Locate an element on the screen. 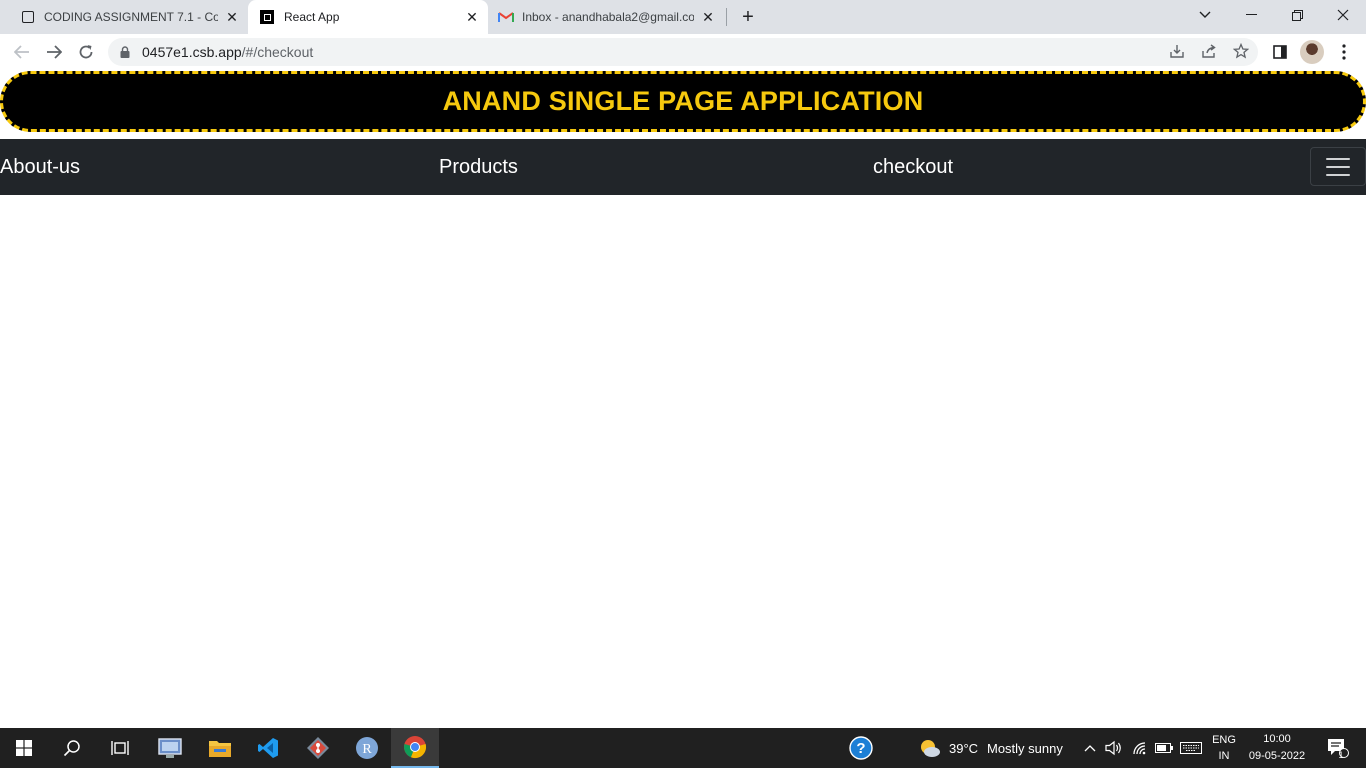 The width and height of the screenshot is (1366, 768). tab-separator is located at coordinates (726, 17).